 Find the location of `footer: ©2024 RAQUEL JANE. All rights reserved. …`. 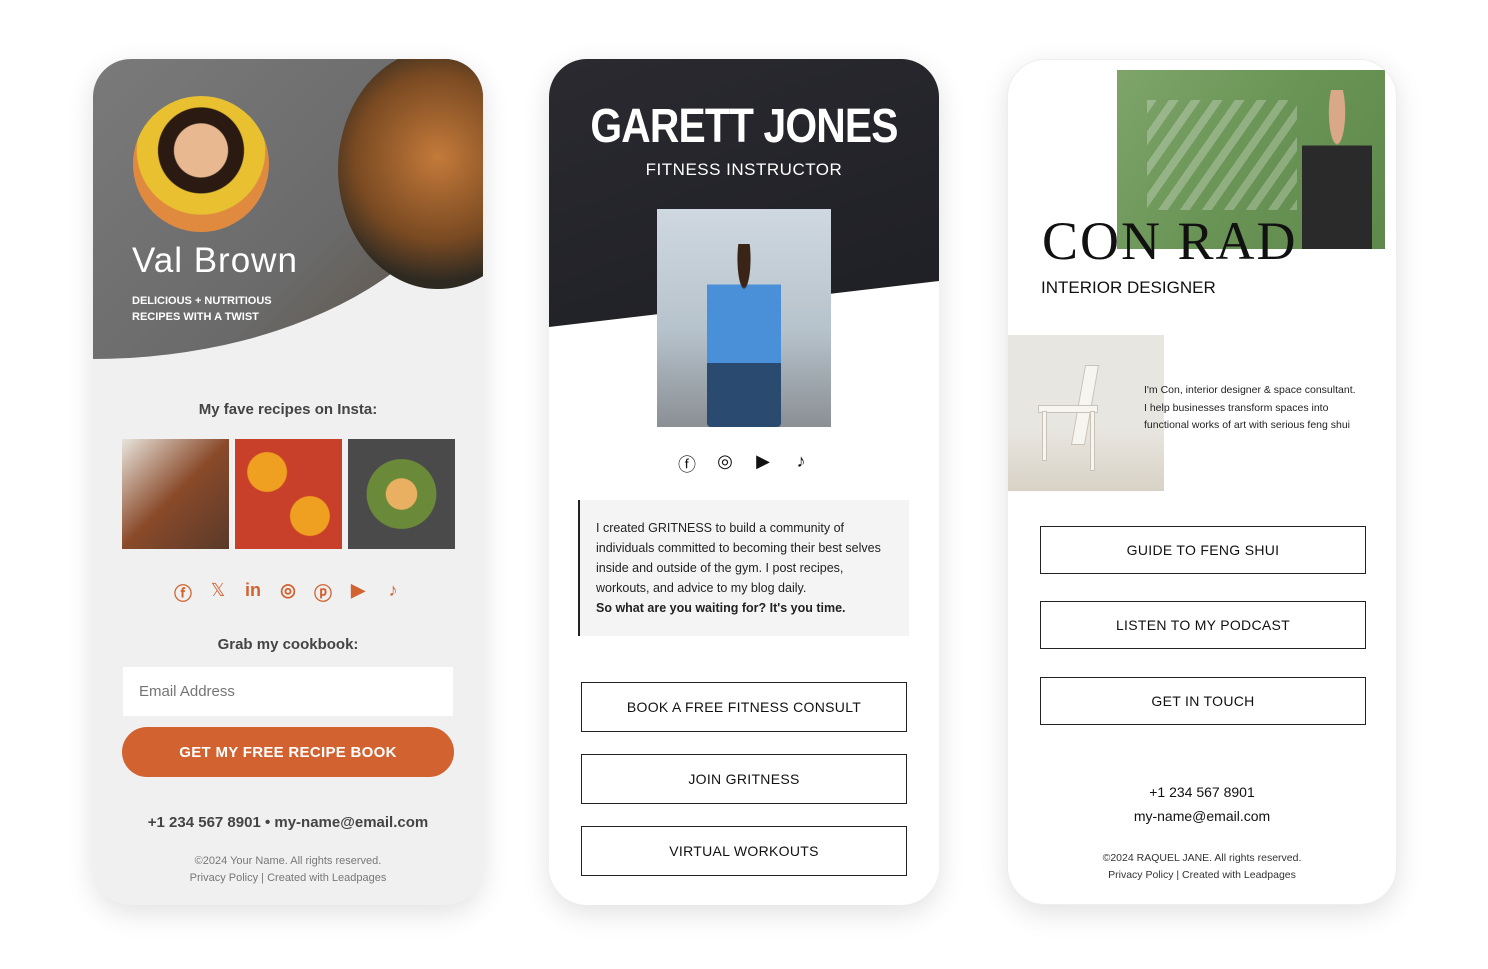

footer: ©2024 RAQUEL JANE. All rights reserved. … is located at coordinates (1202, 867).